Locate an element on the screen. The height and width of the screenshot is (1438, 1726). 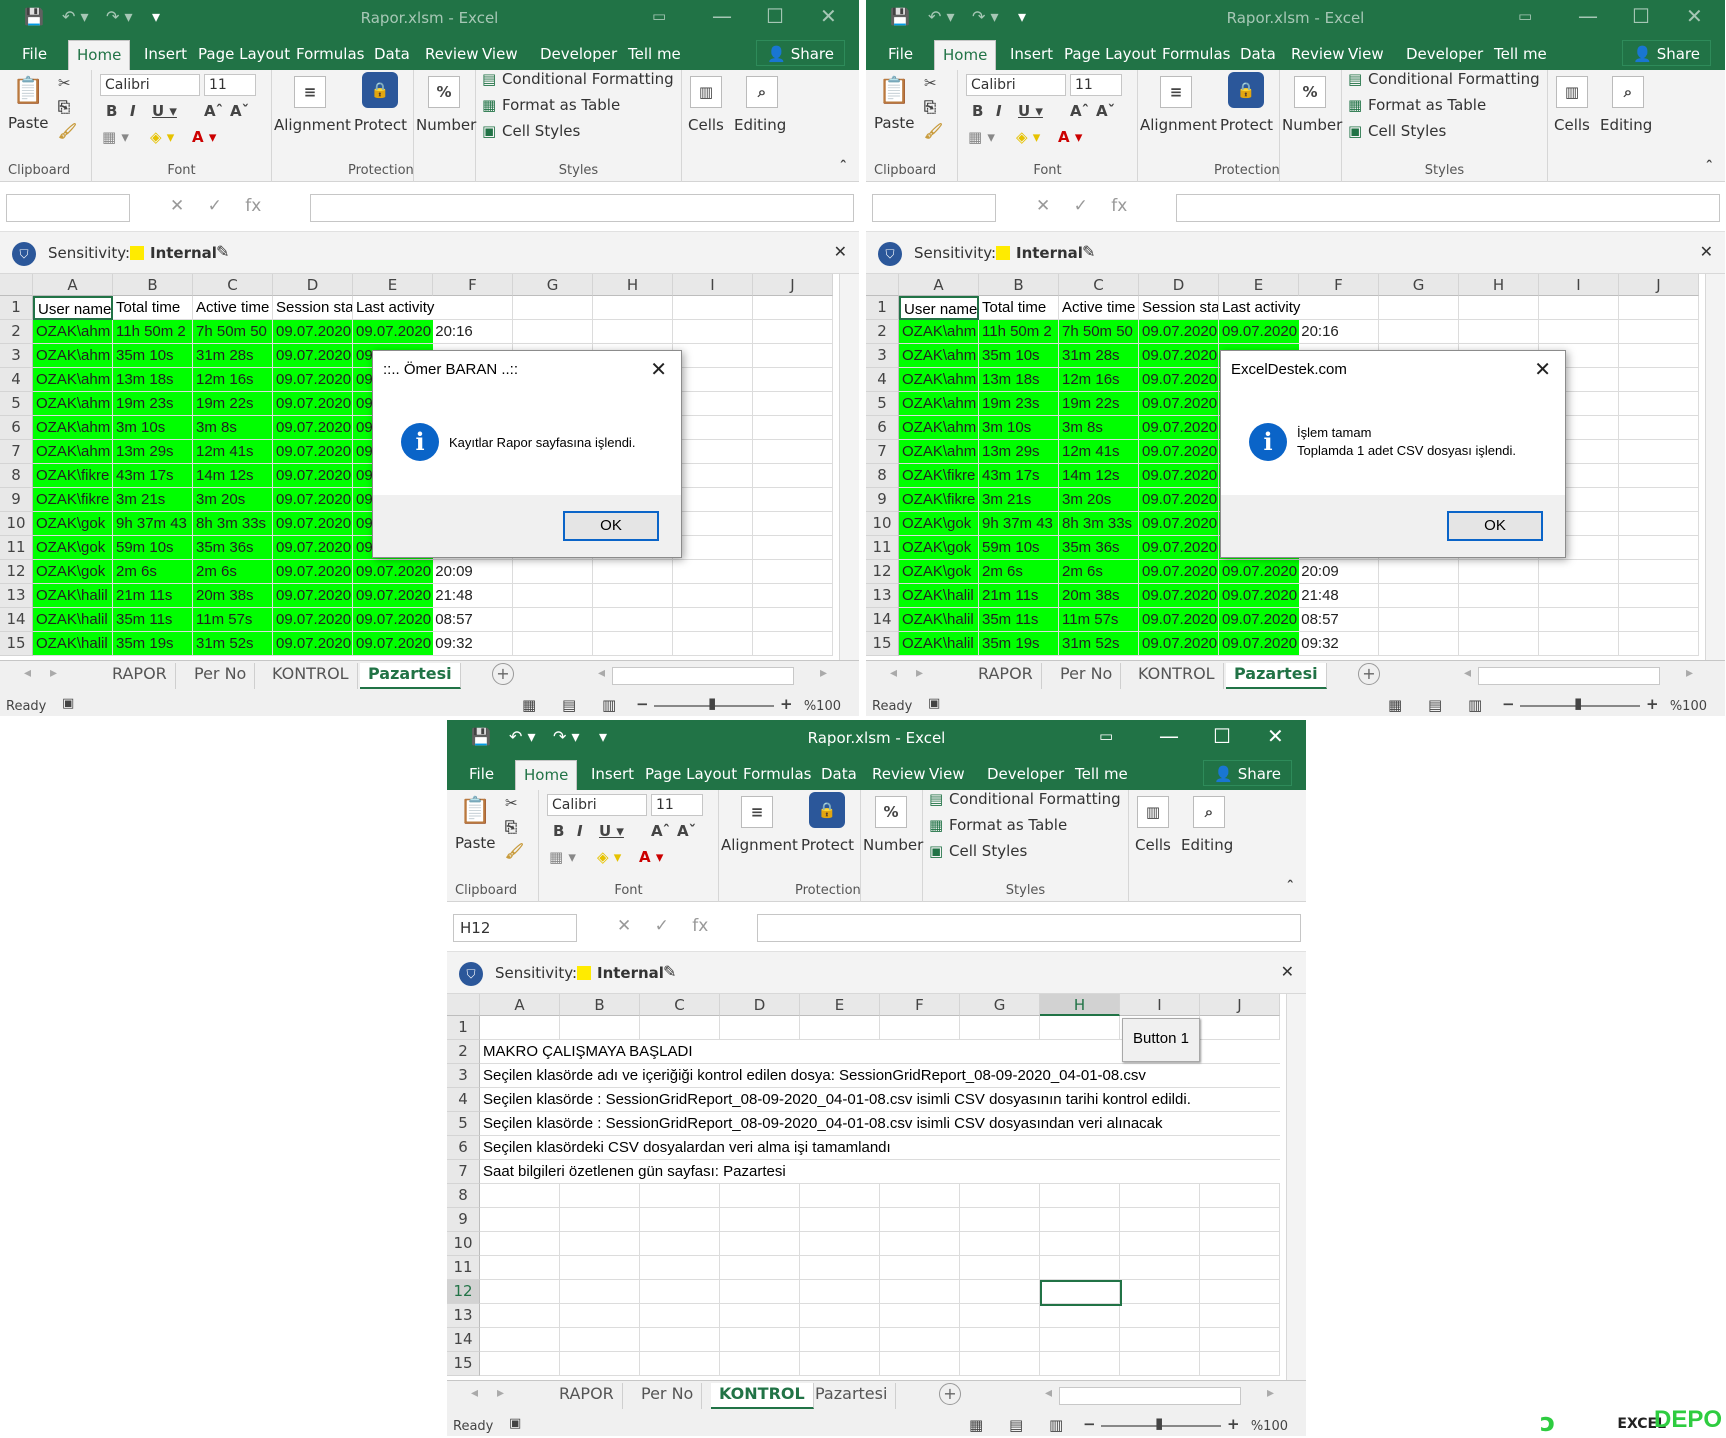
cell-data: 19m 22s is located at coordinates (233, 404).